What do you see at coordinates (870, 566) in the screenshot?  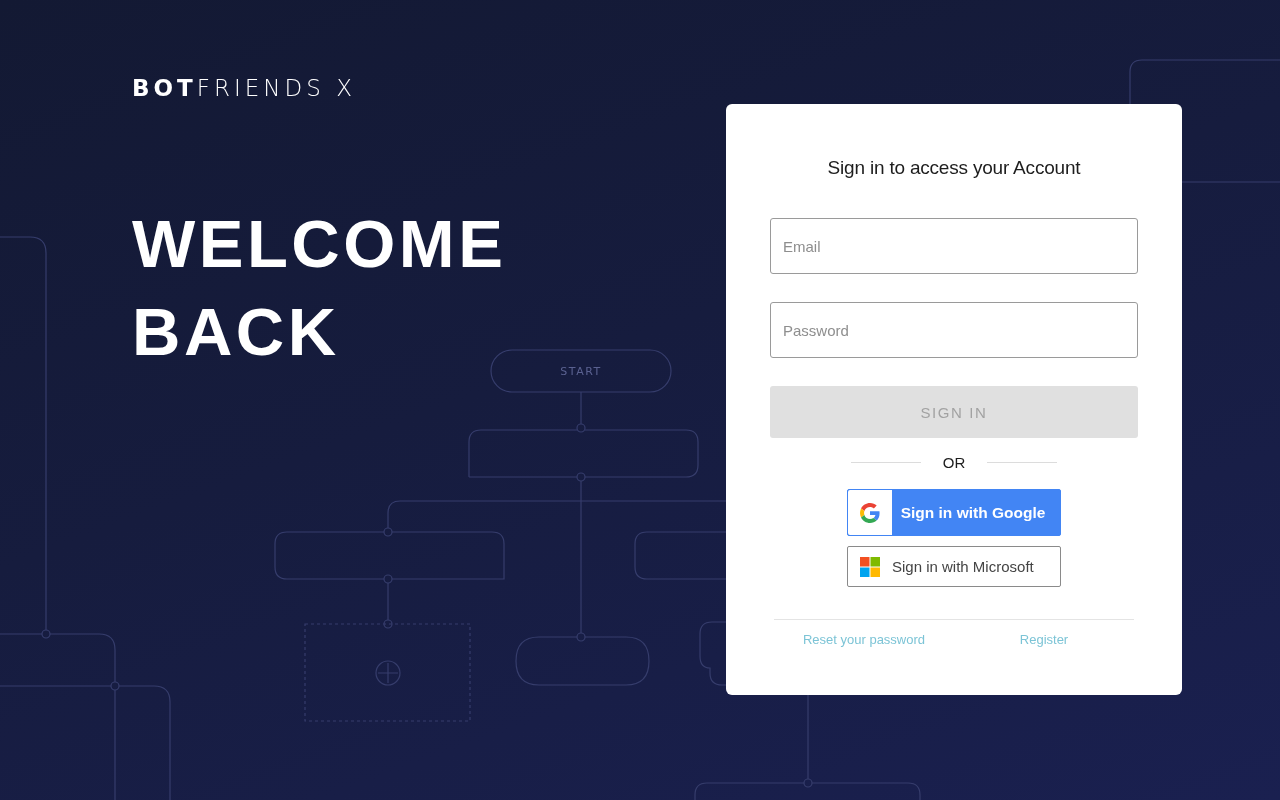 I see `four-squares-icon` at bounding box center [870, 566].